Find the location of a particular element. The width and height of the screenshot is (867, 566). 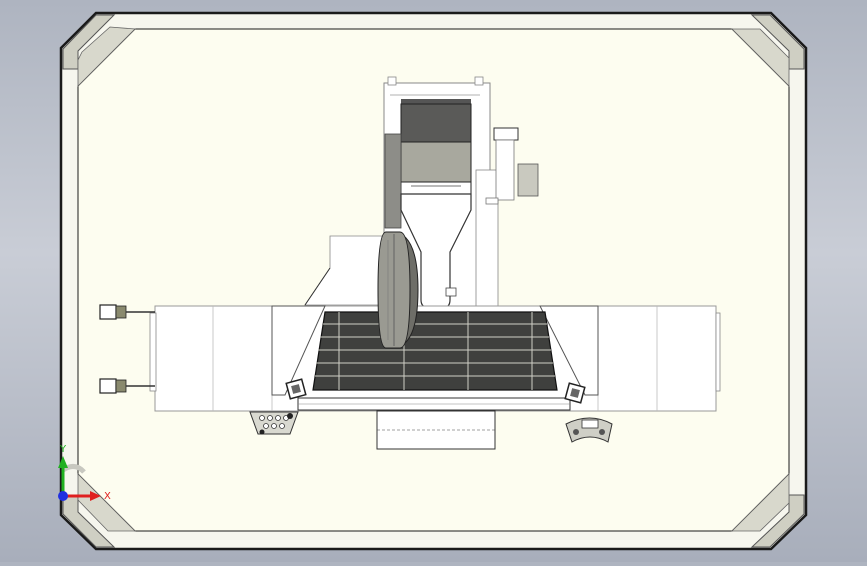

spindle-clamp is located at coordinates (451, 292).